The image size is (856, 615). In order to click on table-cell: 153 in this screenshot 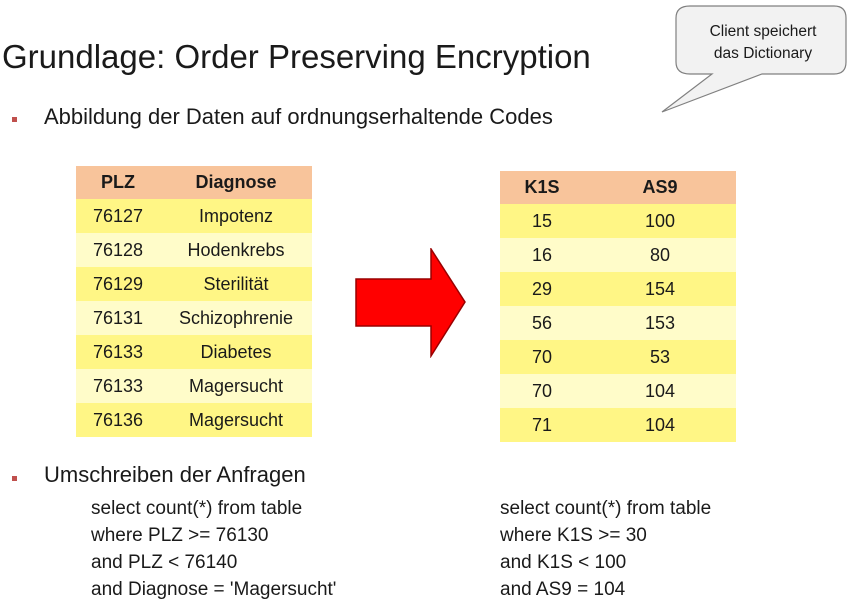, I will do `click(660, 323)`.